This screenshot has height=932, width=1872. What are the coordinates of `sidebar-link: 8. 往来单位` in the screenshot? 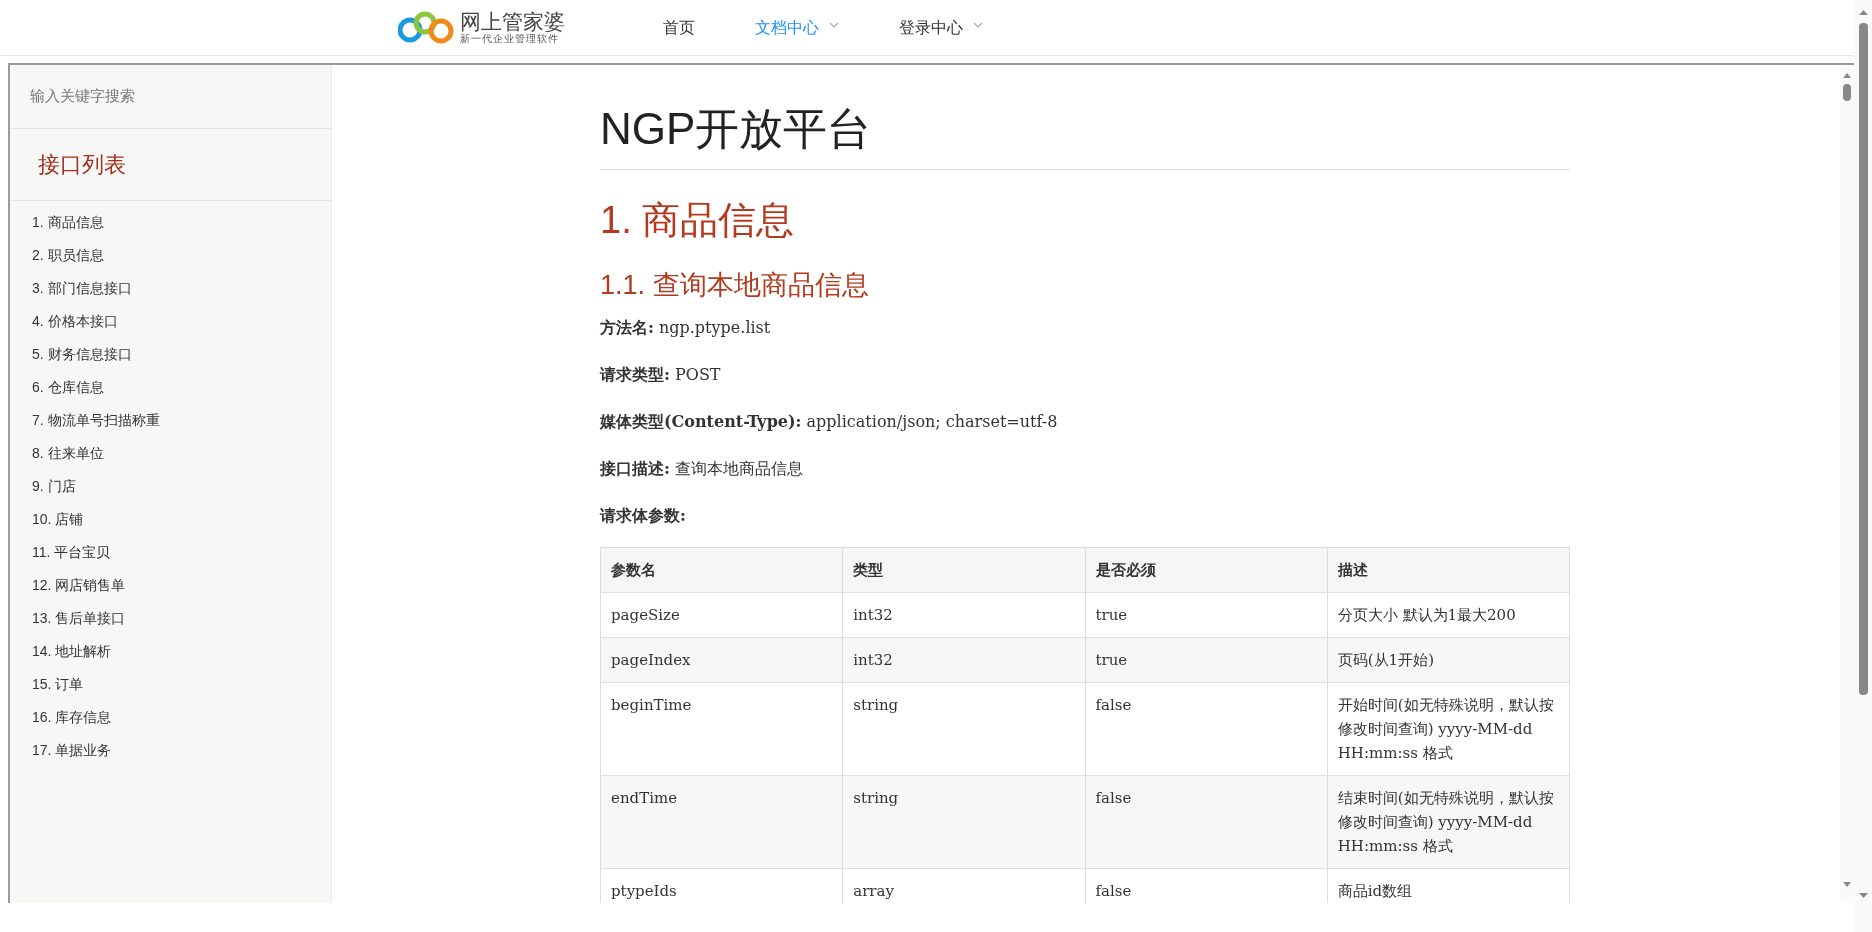 It's located at (68, 453).